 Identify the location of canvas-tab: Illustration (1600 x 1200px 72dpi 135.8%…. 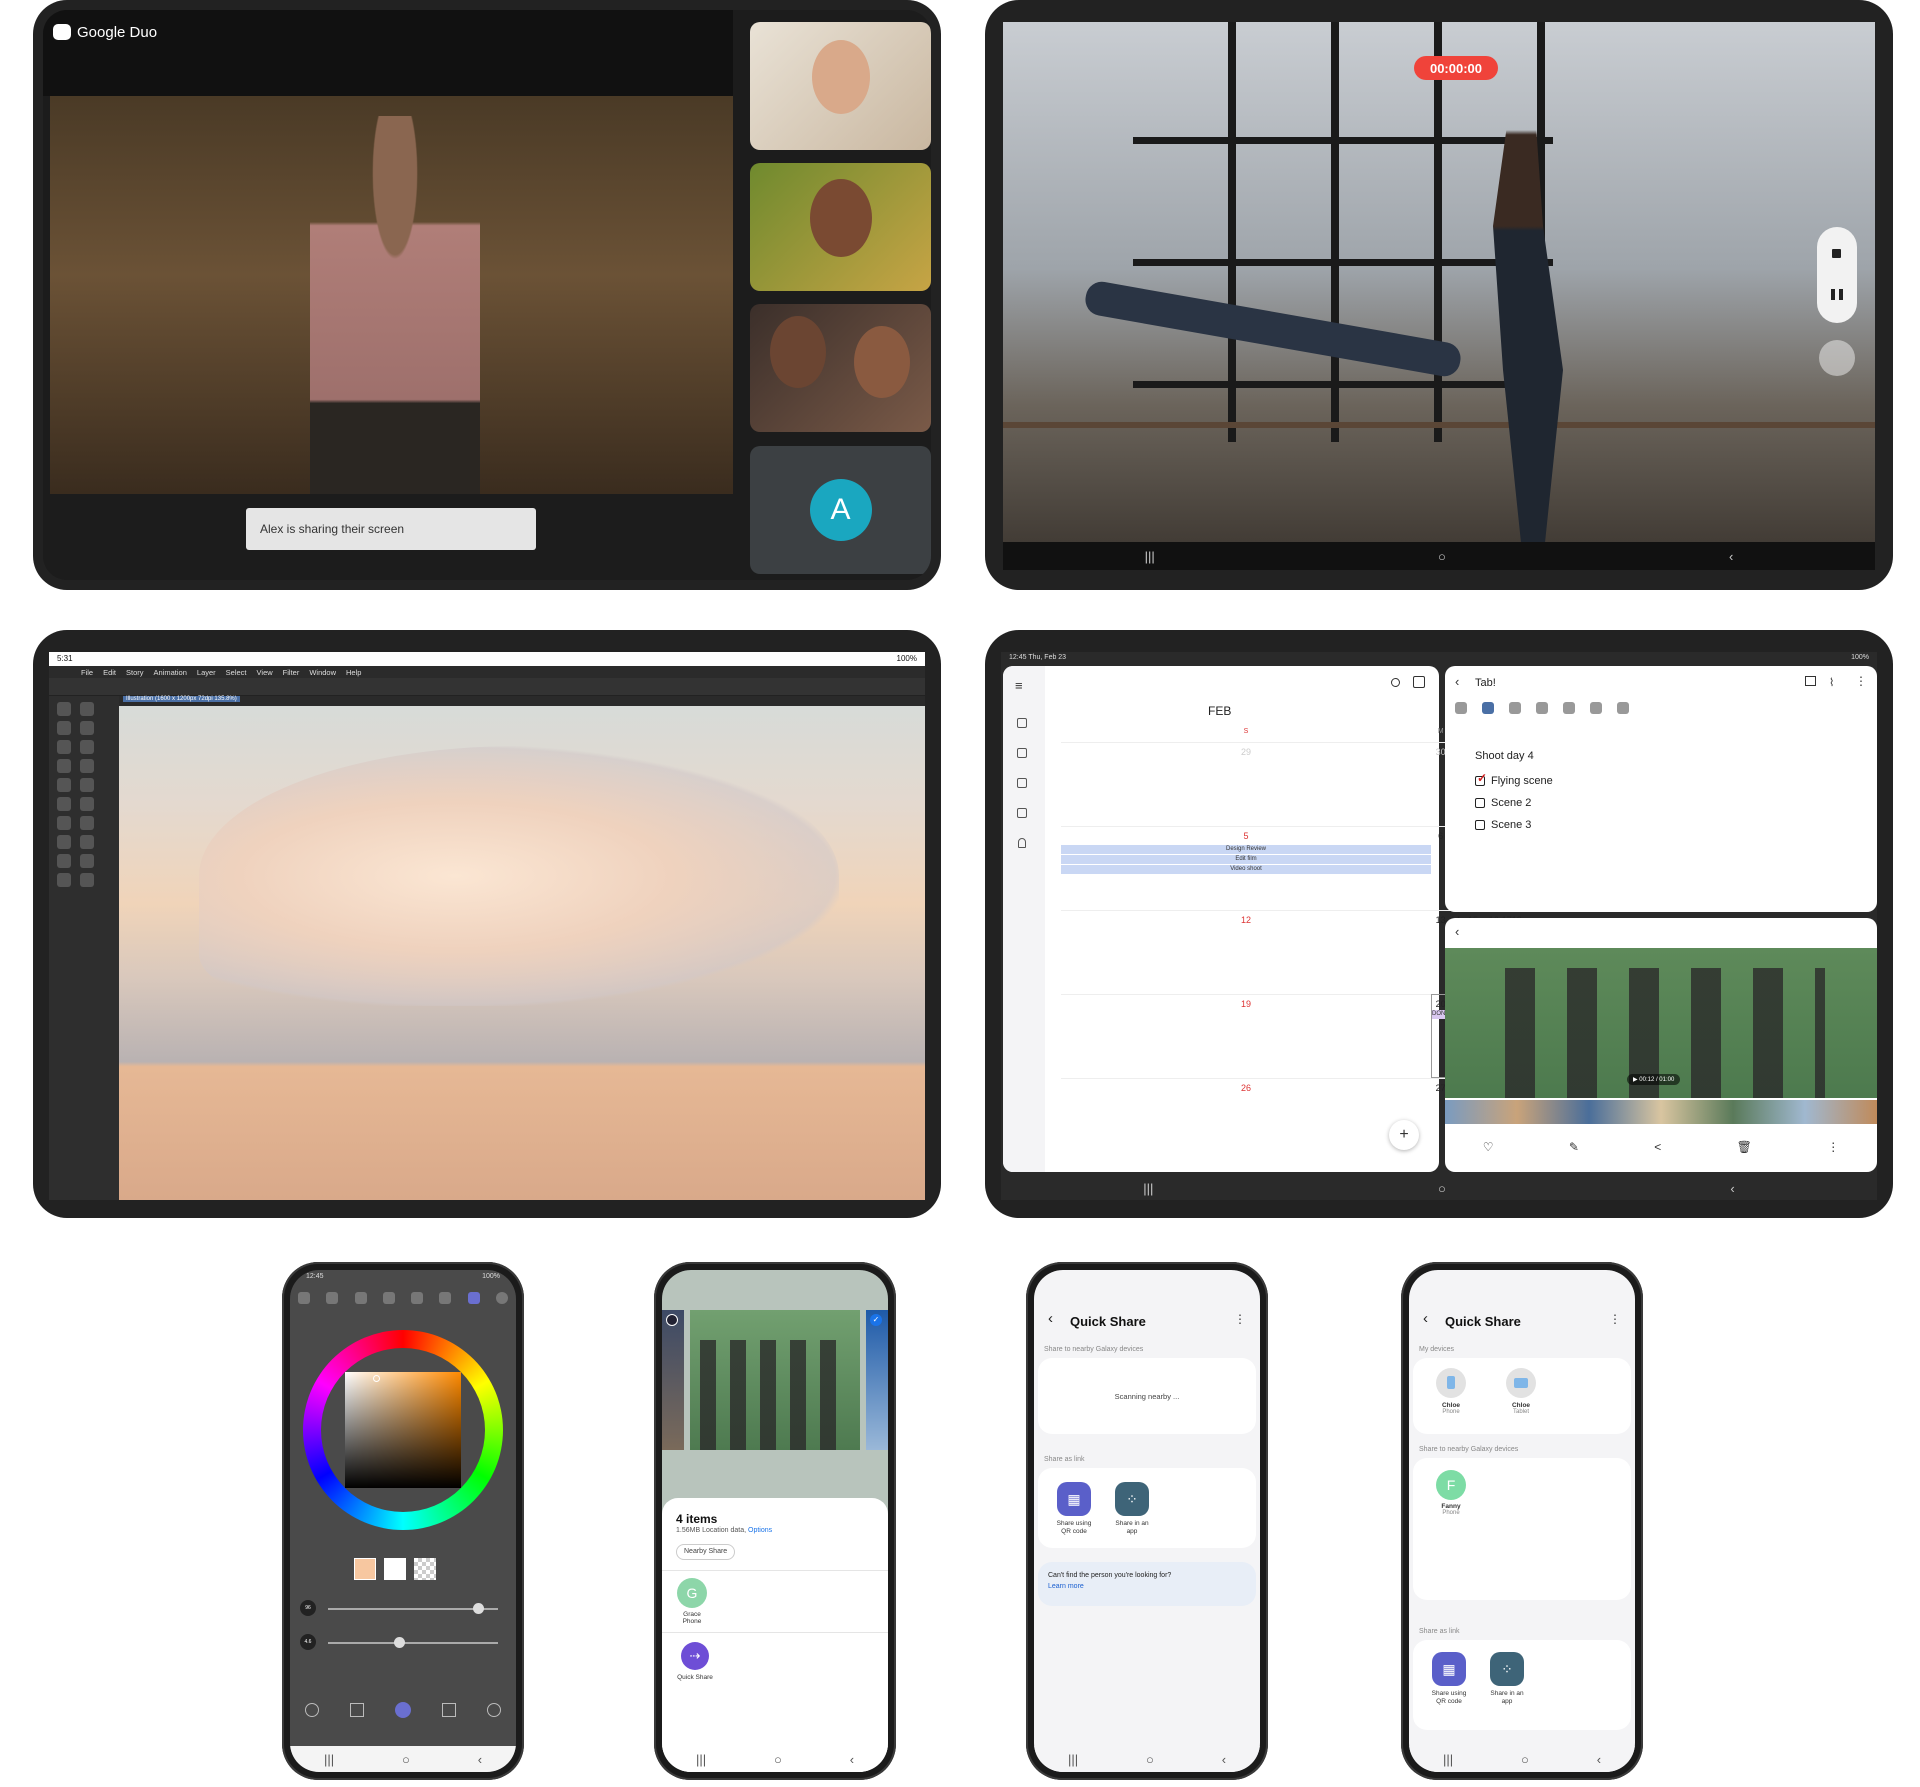
(522, 701).